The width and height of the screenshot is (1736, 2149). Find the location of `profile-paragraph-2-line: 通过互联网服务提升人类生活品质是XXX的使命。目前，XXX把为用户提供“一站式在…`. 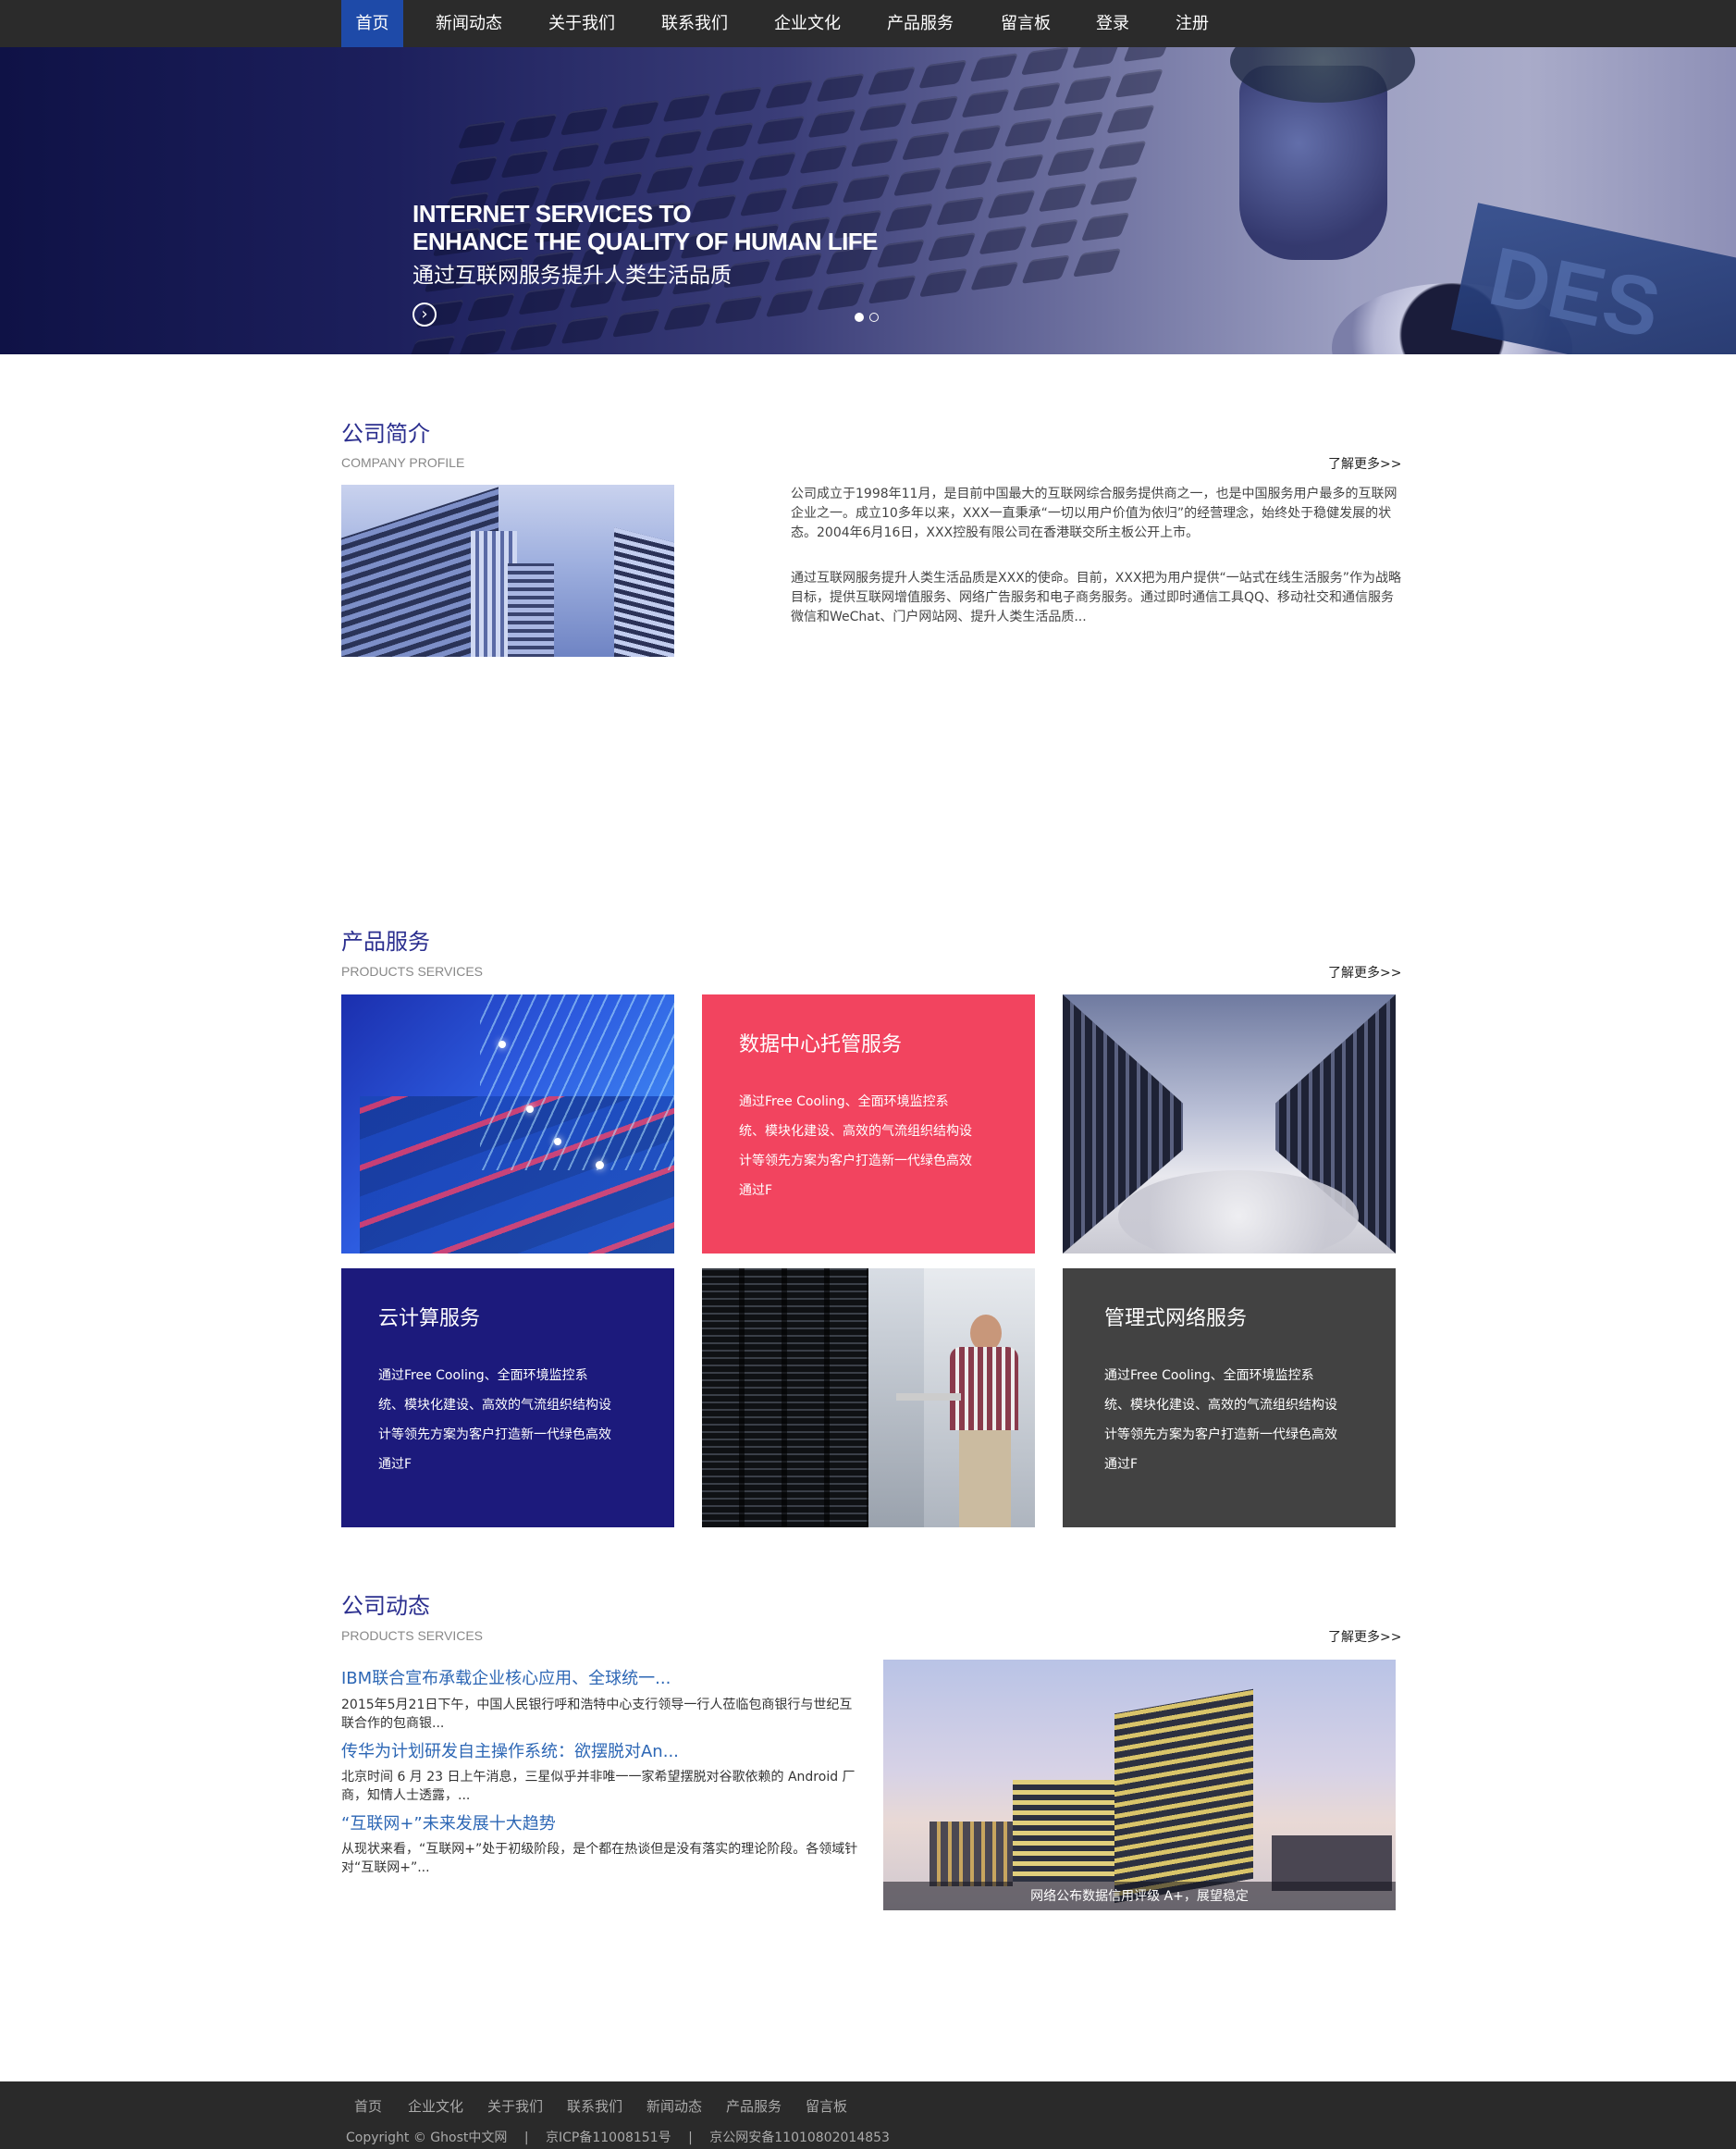

profile-paragraph-2-line: 通过互联网服务提升人类生活品质是XXX的使命。目前，XXX把为用户提供“一站式在… is located at coordinates (1096, 578).